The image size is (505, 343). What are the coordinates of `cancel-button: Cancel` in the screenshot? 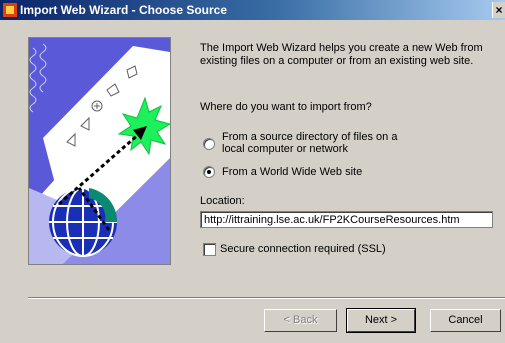 It's located at (465, 320).